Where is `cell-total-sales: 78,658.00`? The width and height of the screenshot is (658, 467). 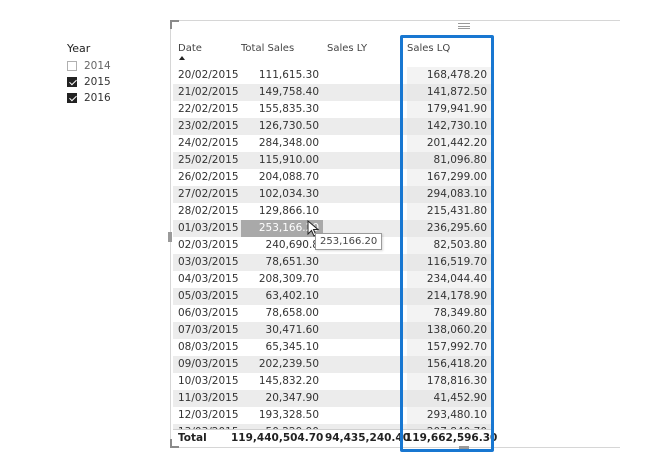 cell-total-sales: 78,658.00 is located at coordinates (281, 313).